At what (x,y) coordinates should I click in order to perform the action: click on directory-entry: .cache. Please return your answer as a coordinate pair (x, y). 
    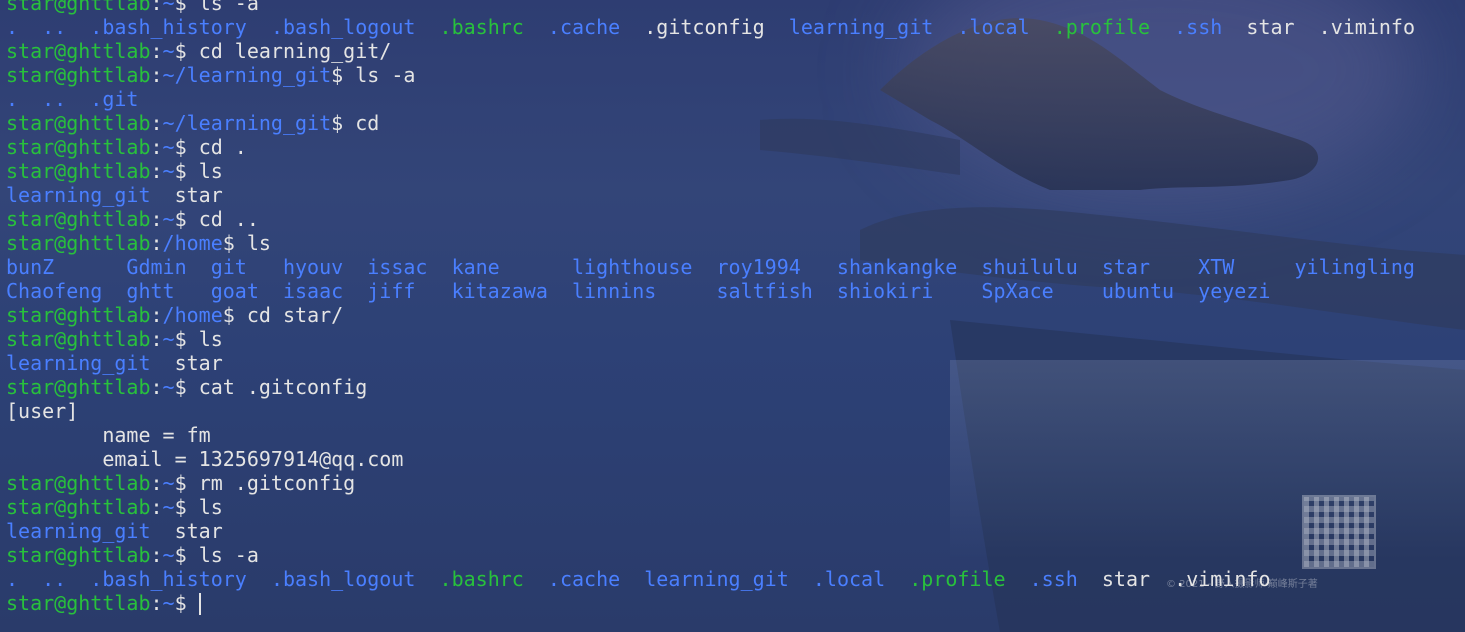
    Looking at the image, I should click on (584, 579).